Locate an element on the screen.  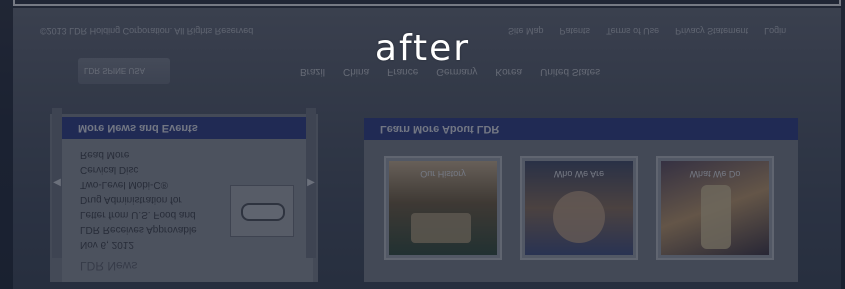
device-image is located at coordinates (263, 212).